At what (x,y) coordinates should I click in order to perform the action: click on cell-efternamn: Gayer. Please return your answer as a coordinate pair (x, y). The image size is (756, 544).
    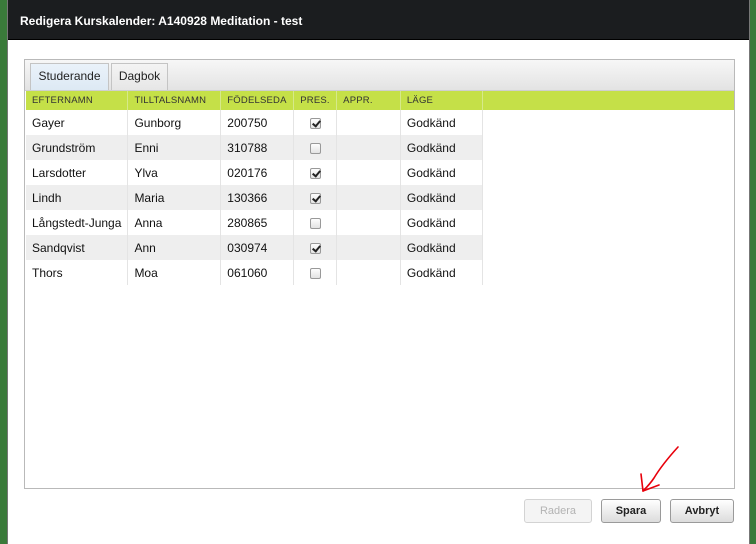
    Looking at the image, I should click on (77, 122).